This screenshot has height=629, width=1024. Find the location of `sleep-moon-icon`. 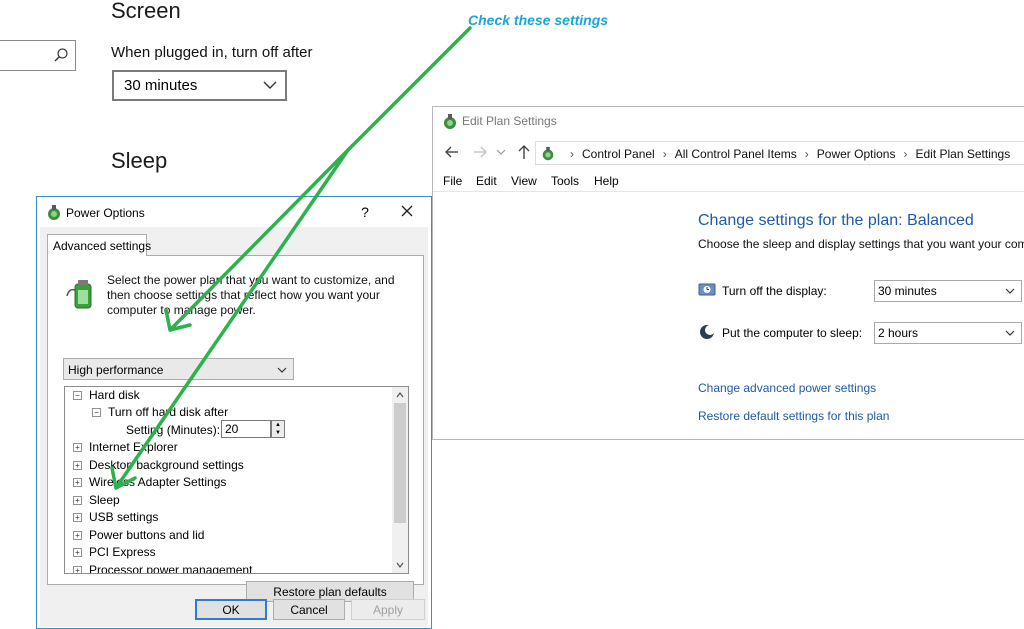

sleep-moon-icon is located at coordinates (707, 332).